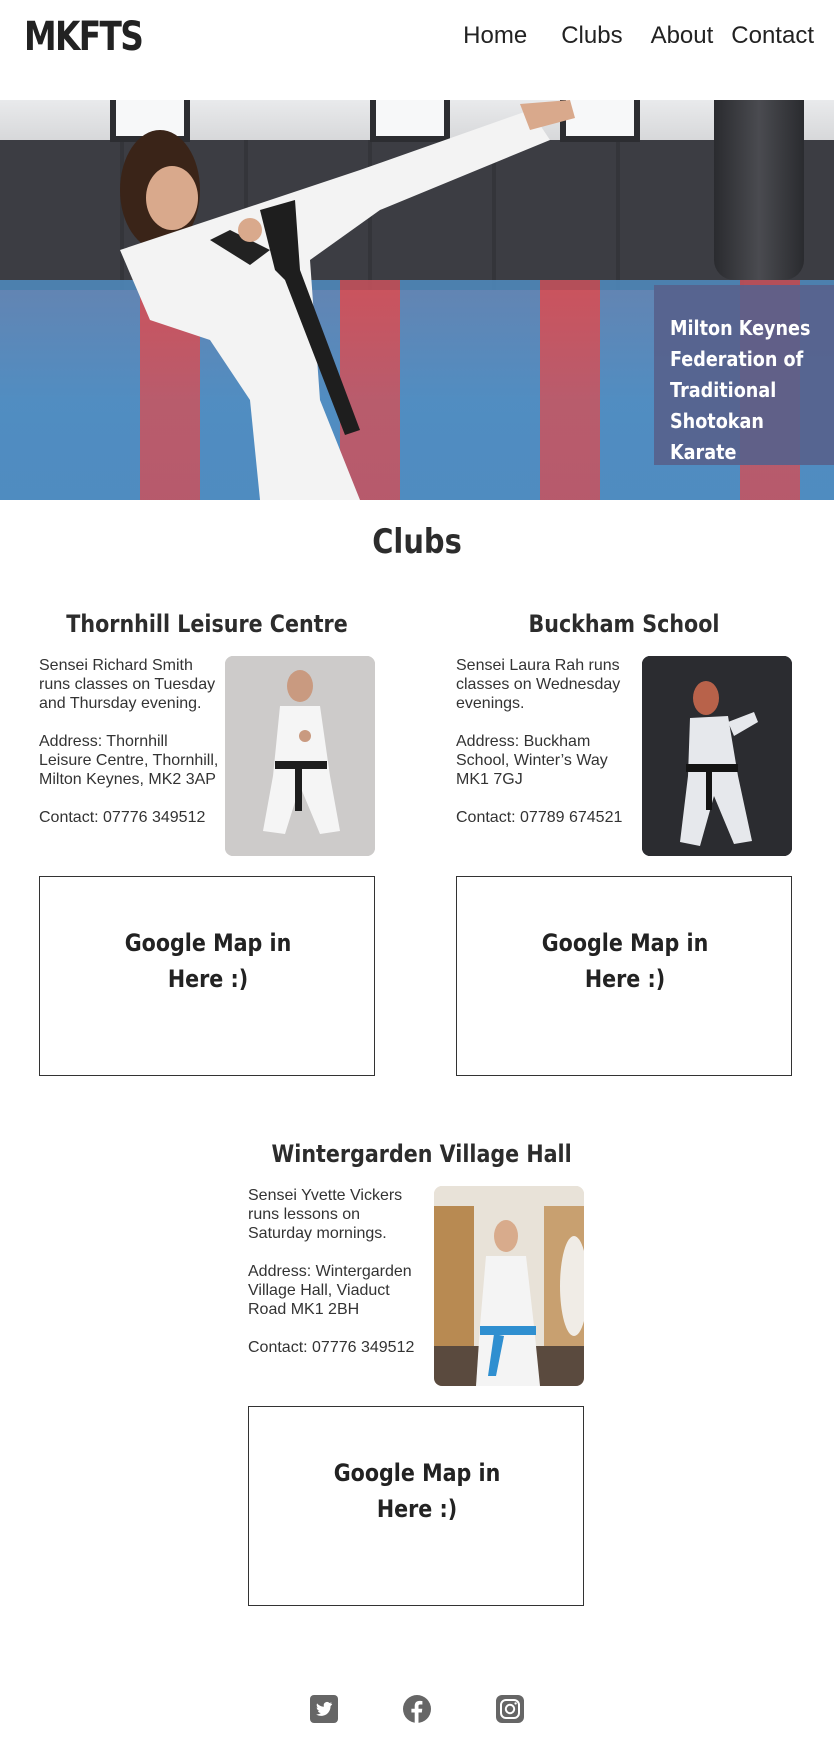  I want to click on club-contact: Contact: 07789 674521, so click(539, 817).